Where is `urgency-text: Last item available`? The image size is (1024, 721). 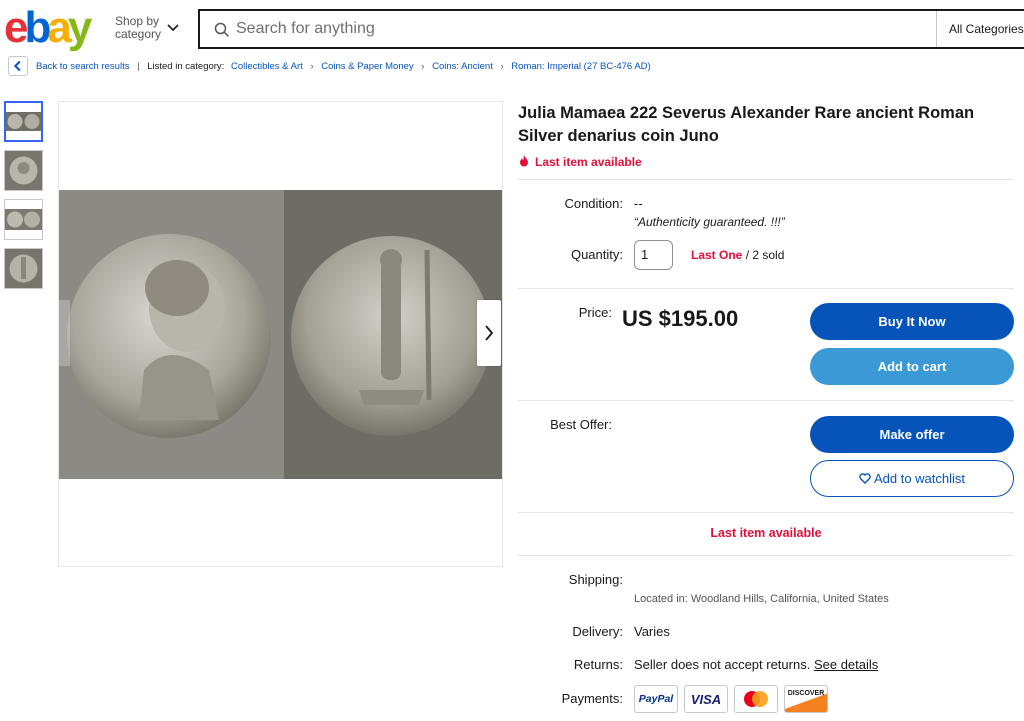
urgency-text: Last item available is located at coordinates (588, 162).